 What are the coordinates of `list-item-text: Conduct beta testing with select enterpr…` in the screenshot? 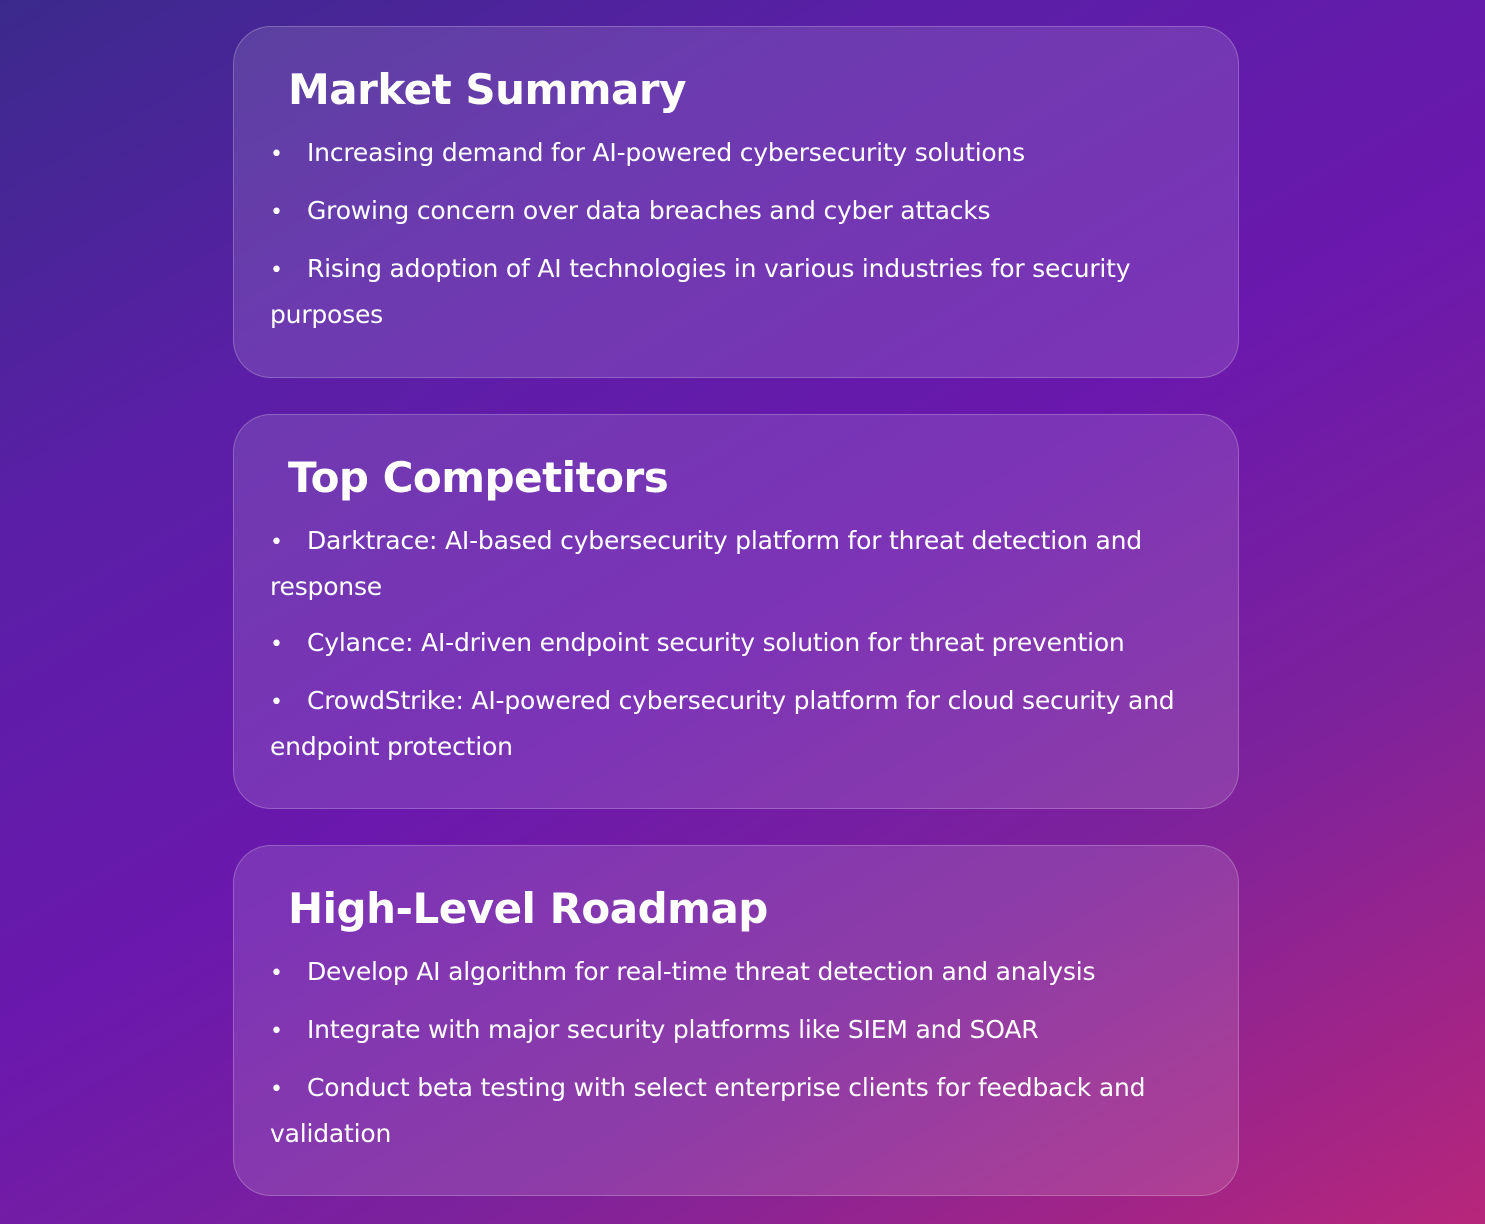 It's located at (708, 1110).